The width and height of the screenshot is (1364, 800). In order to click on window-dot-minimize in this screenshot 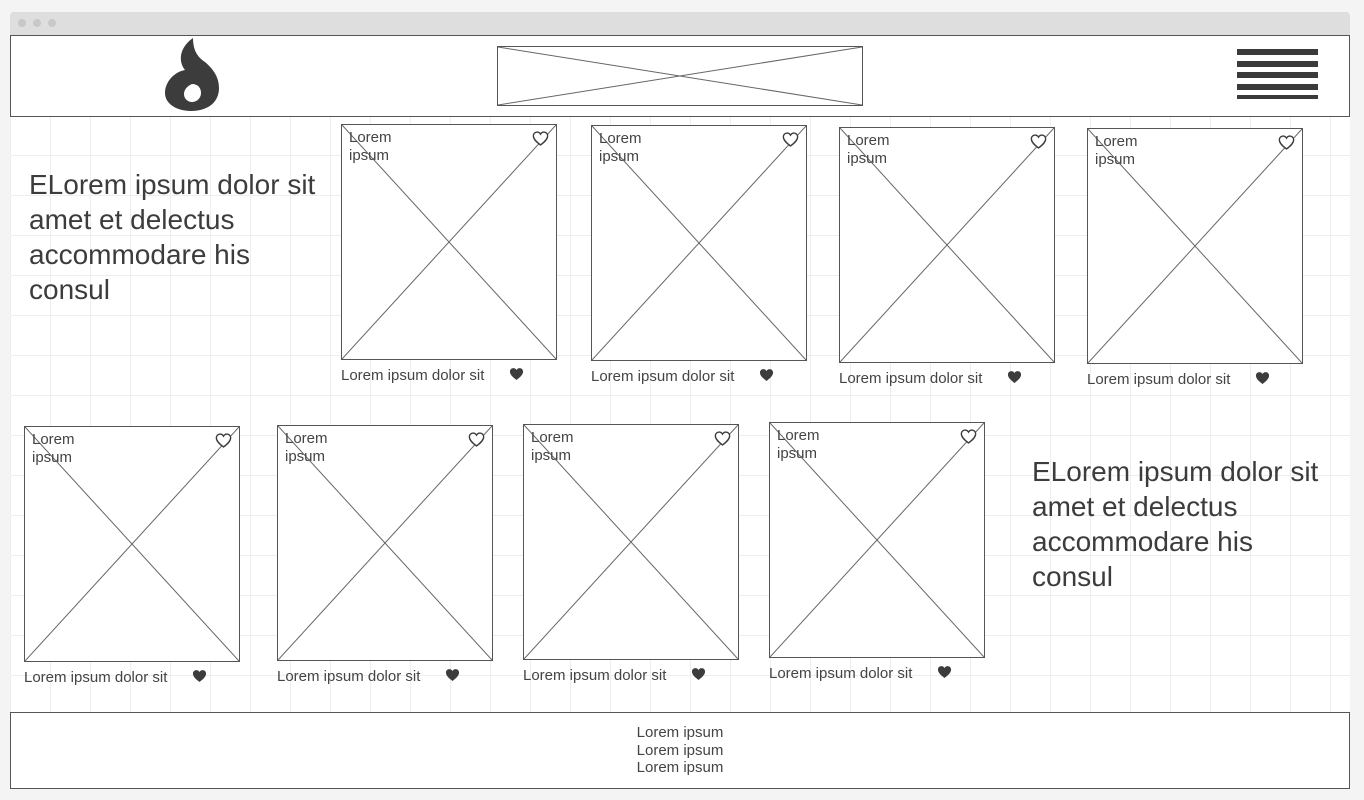, I will do `click(37, 23)`.